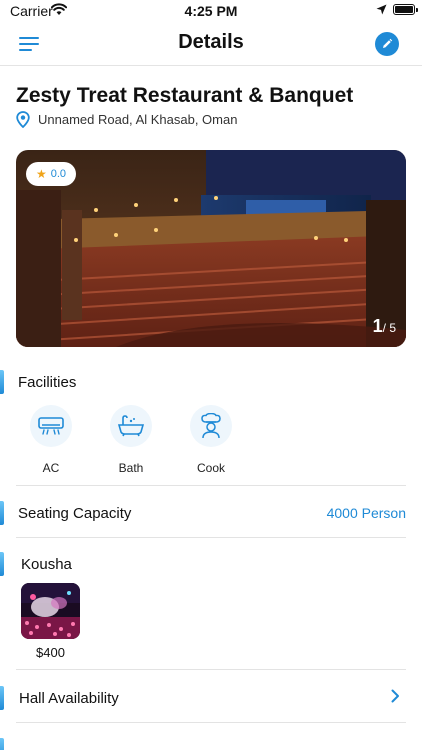 The width and height of the screenshot is (422, 750). I want to click on rating-badge: ★ 0.0, so click(51, 174).